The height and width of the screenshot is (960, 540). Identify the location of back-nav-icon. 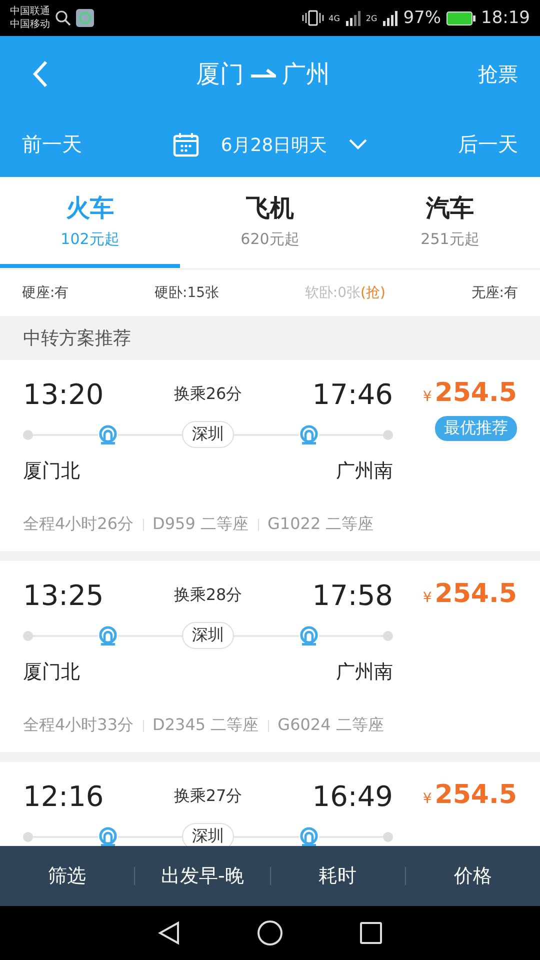
(169, 933).